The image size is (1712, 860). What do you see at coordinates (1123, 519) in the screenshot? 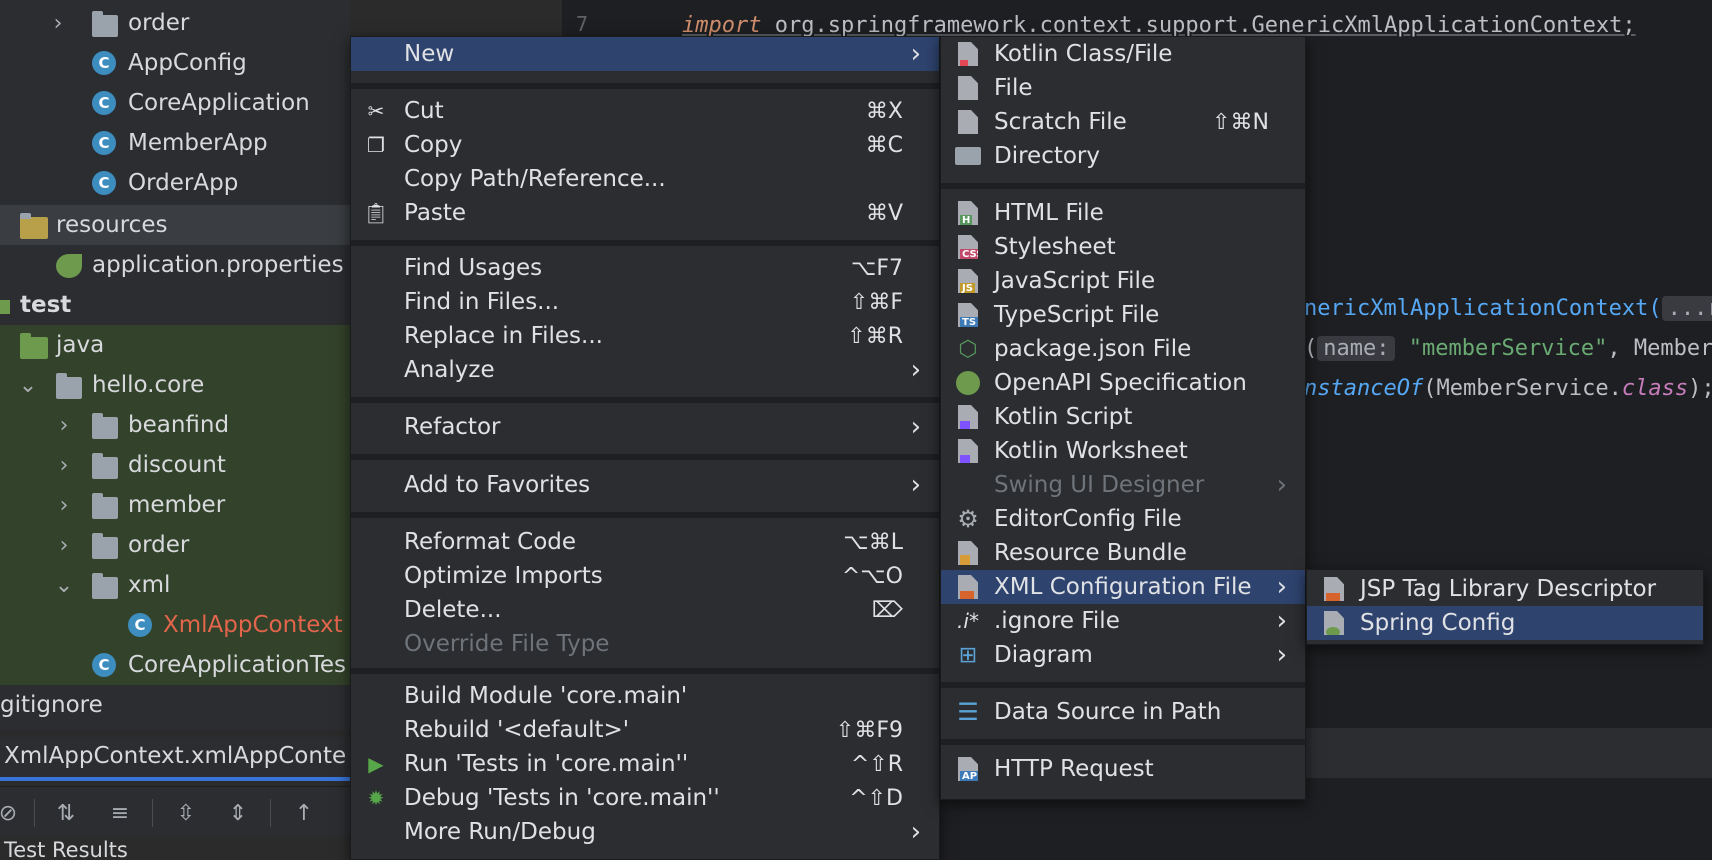
I see `menu-item-editorconfig: ⚙ EditorConfig File` at bounding box center [1123, 519].